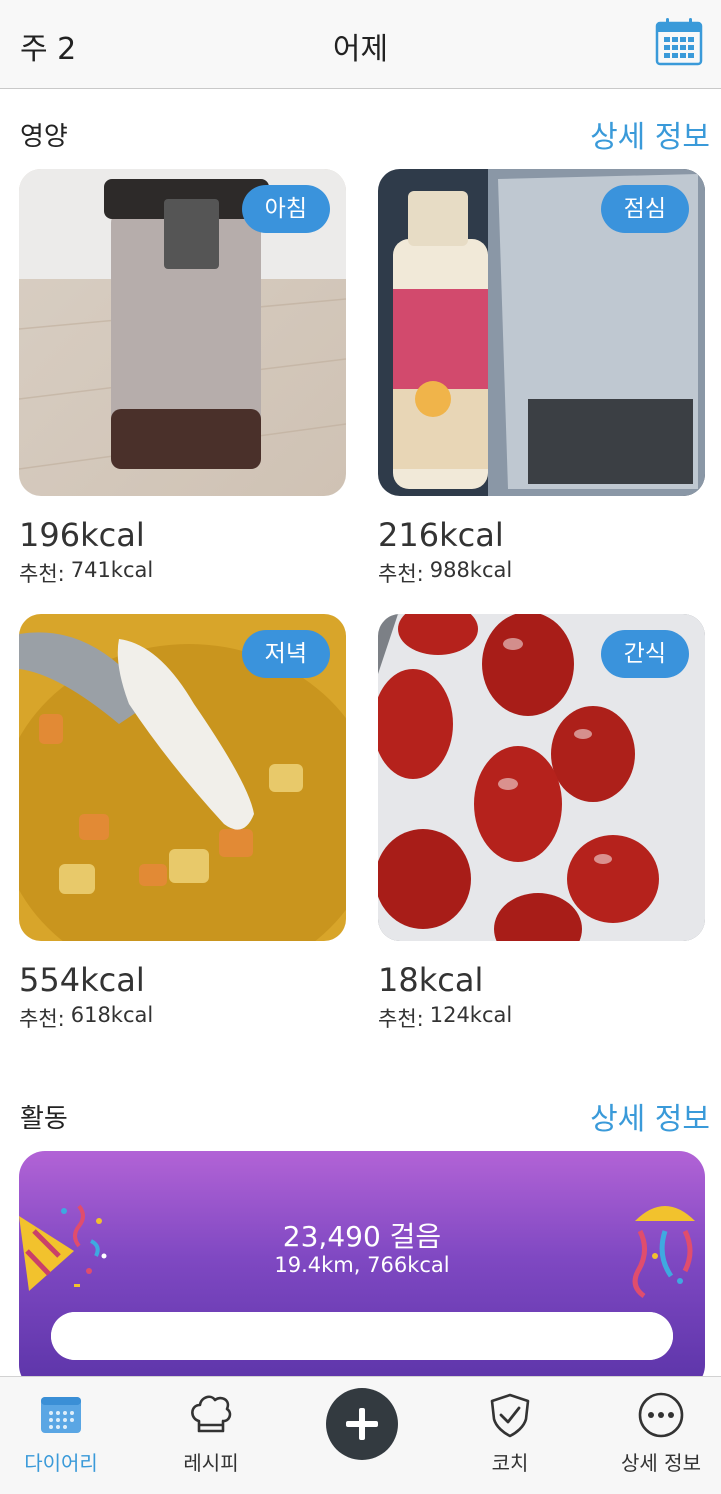 The image size is (721, 1494). I want to click on meal-badge-breakfast: 아침, so click(285, 209).